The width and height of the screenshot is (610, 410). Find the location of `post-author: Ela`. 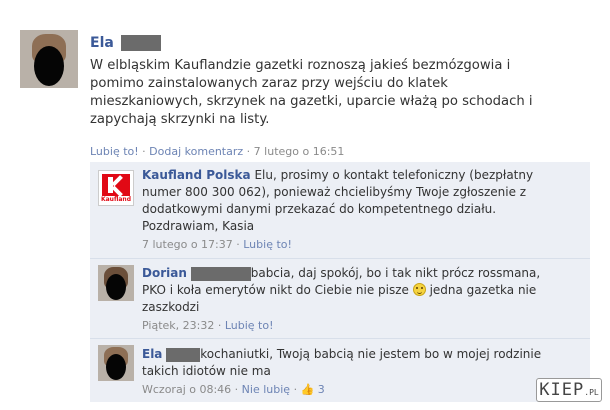

post-author: Ela is located at coordinates (126, 43).